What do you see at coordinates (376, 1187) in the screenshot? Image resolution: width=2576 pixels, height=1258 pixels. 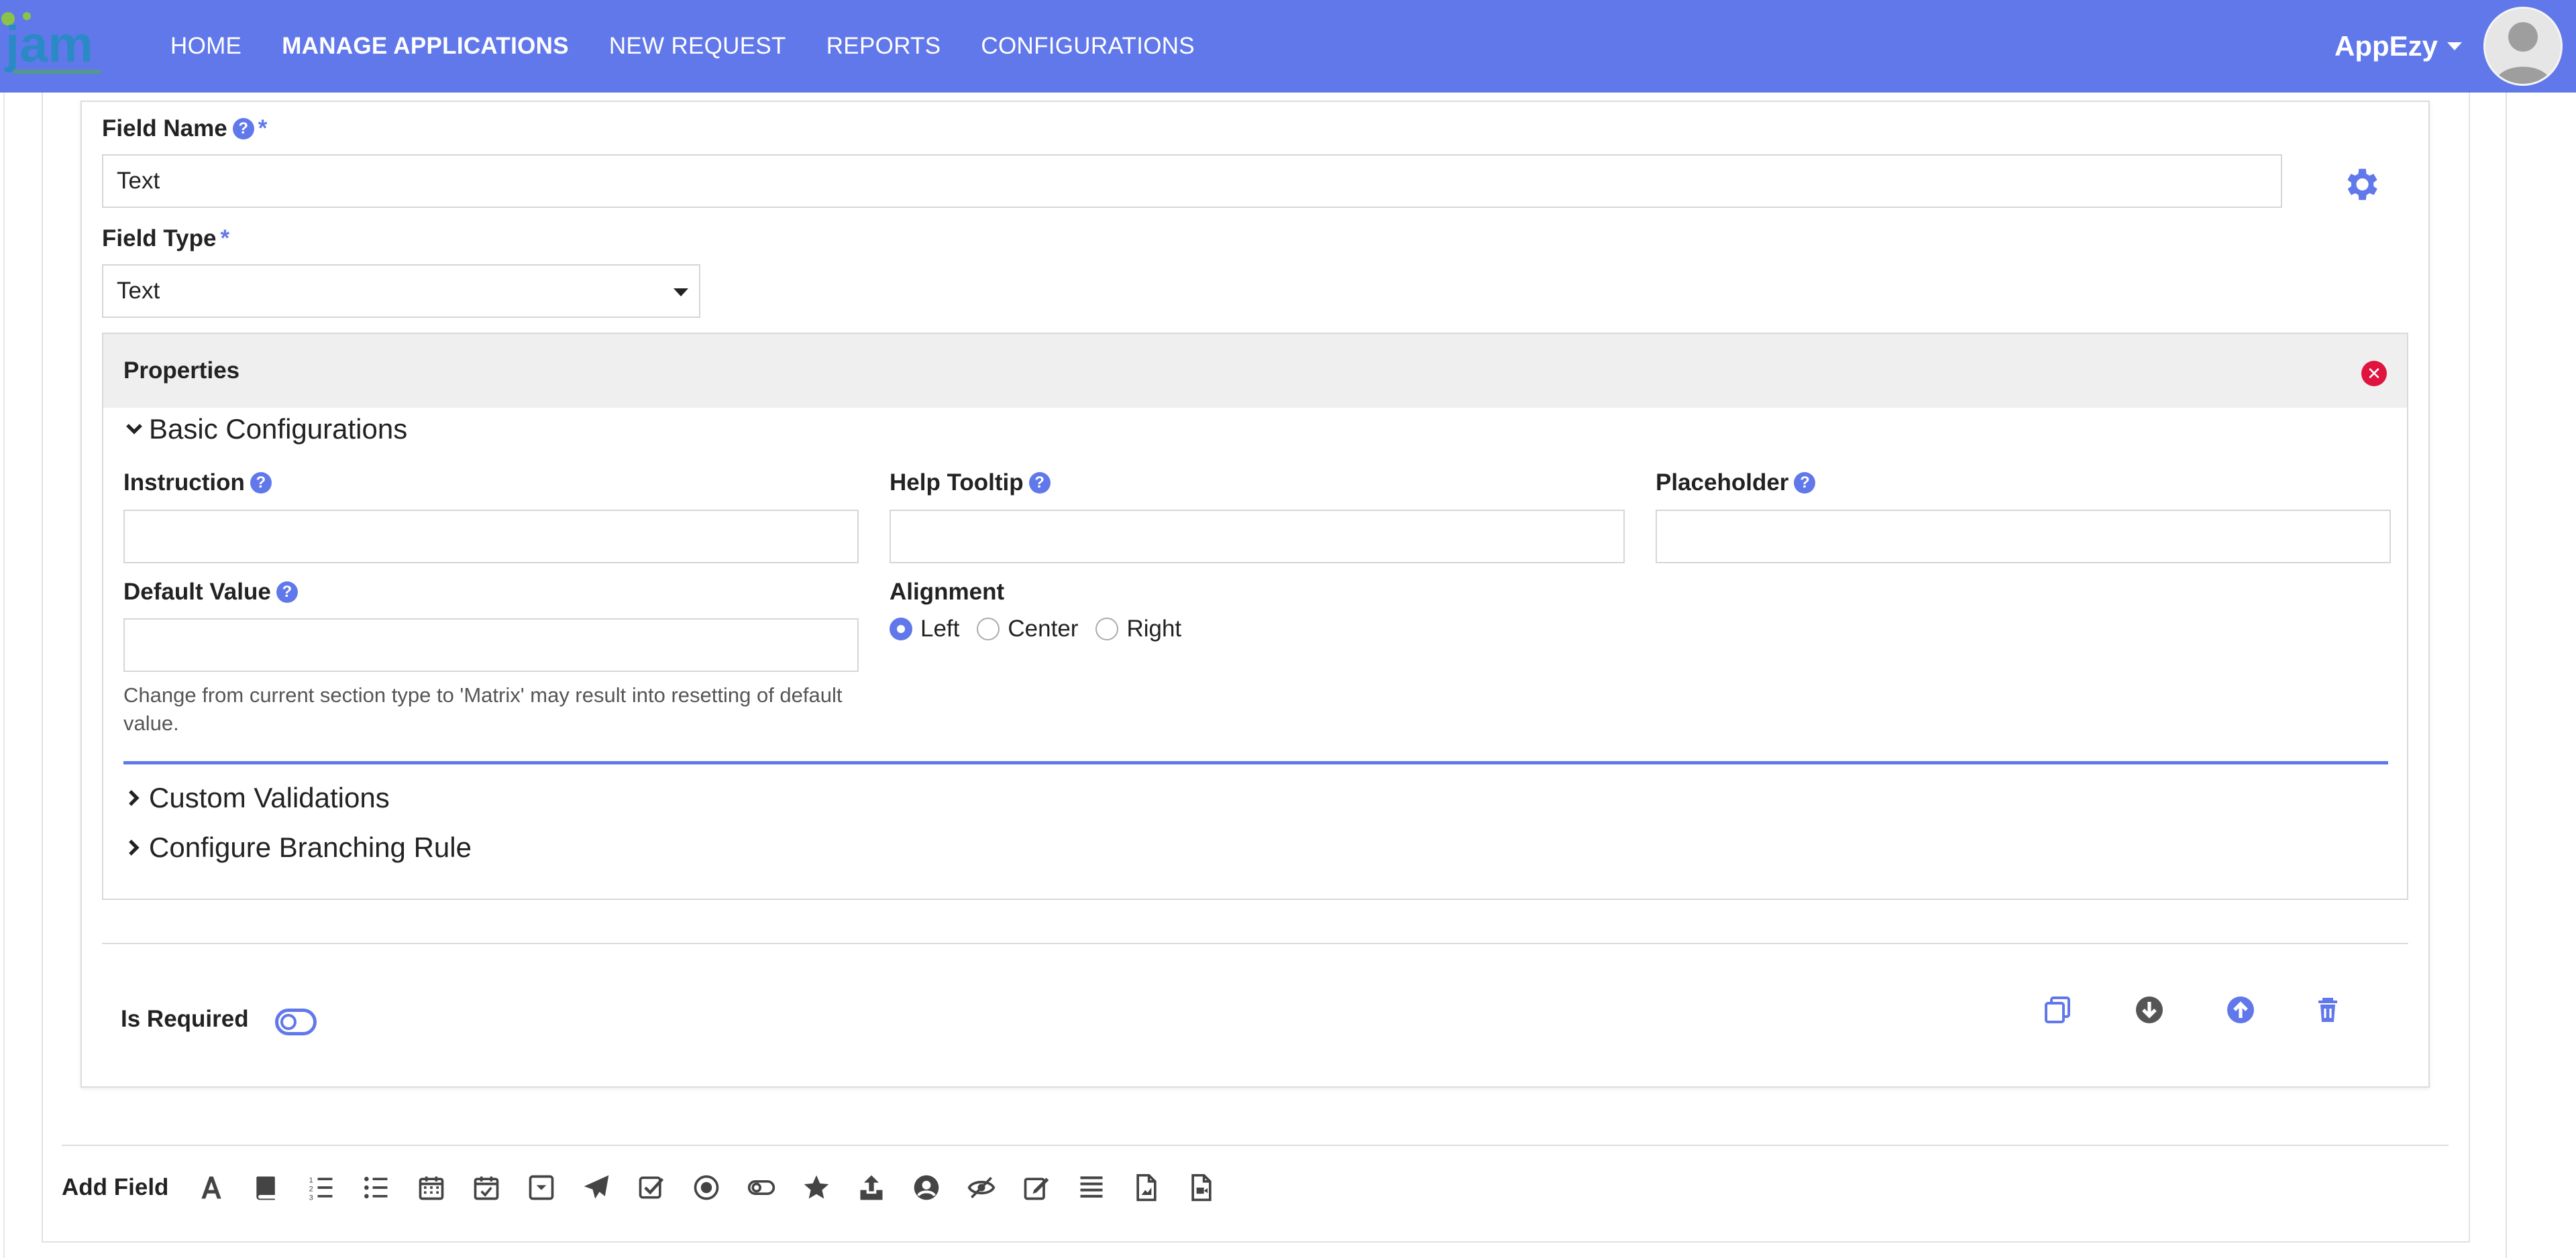 I see `unordered-list-icon` at bounding box center [376, 1187].